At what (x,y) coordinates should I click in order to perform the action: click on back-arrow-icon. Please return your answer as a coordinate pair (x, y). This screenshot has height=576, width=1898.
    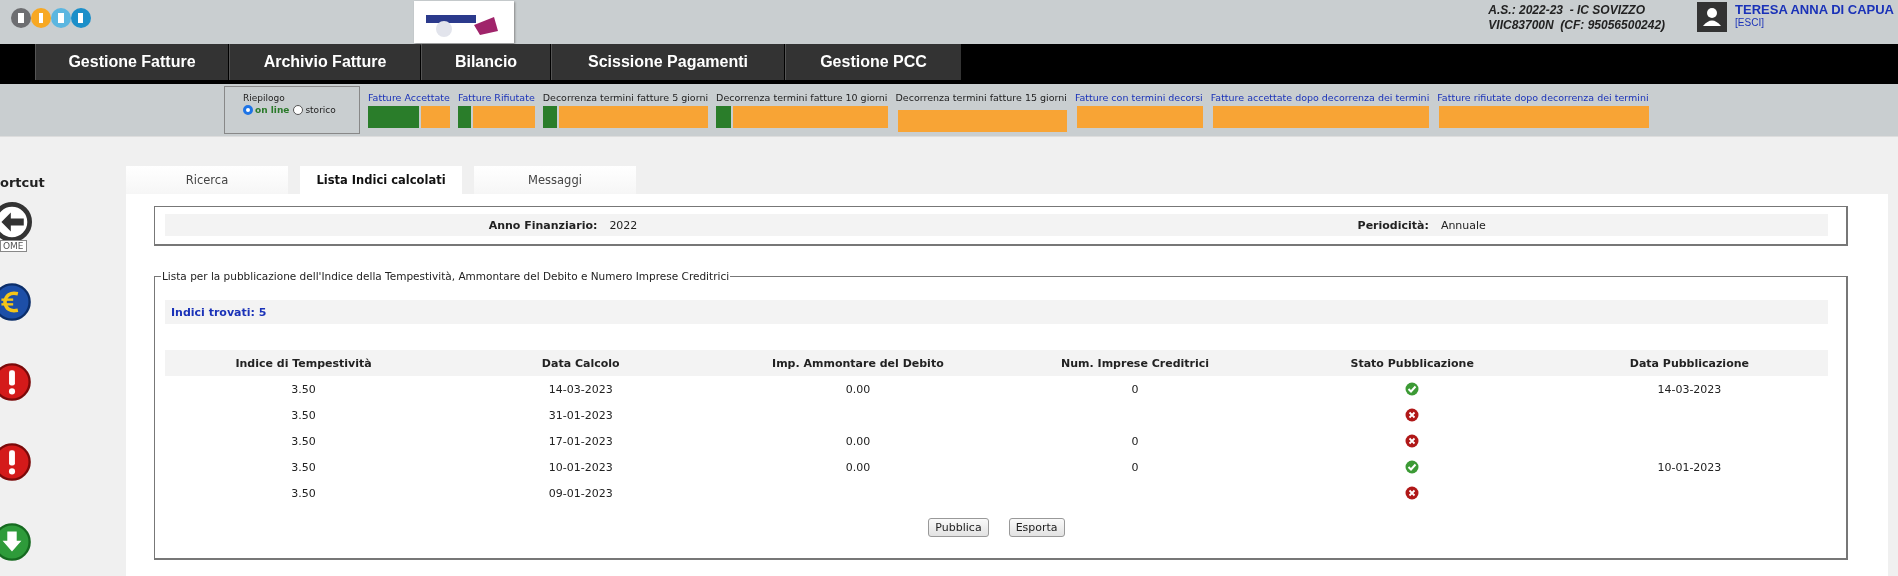
    Looking at the image, I should click on (16, 222).